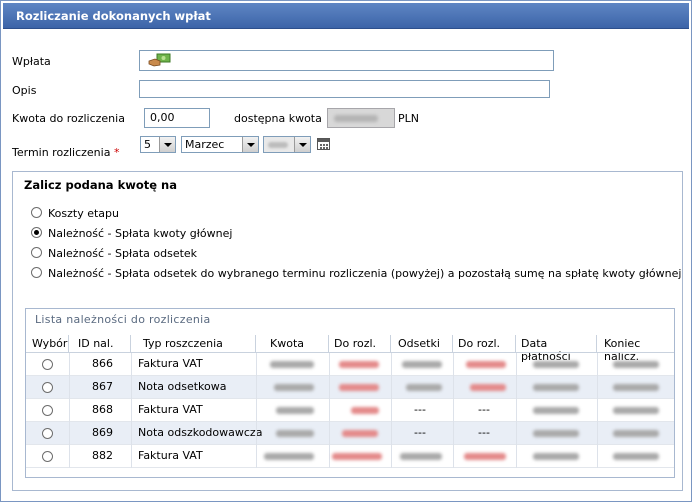  I want to click on column-header: Wybór, so click(47, 344).